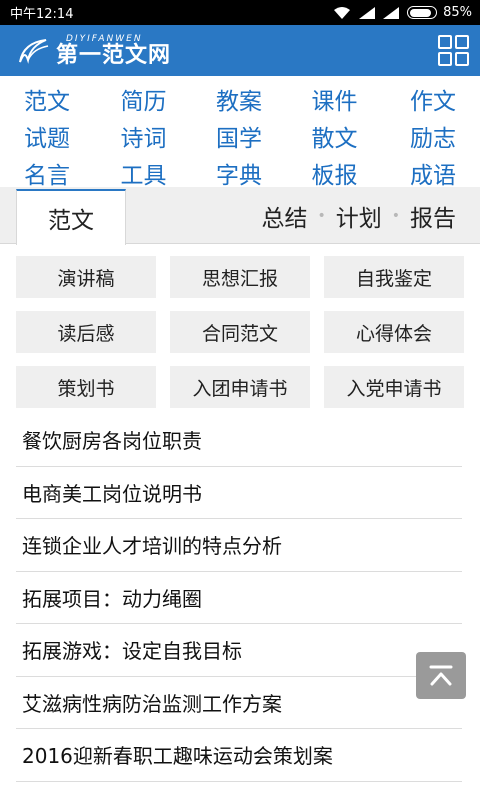 This screenshot has height=800, width=480. What do you see at coordinates (240, 277) in the screenshot?
I see `subcategory-button: 思想汇报` at bounding box center [240, 277].